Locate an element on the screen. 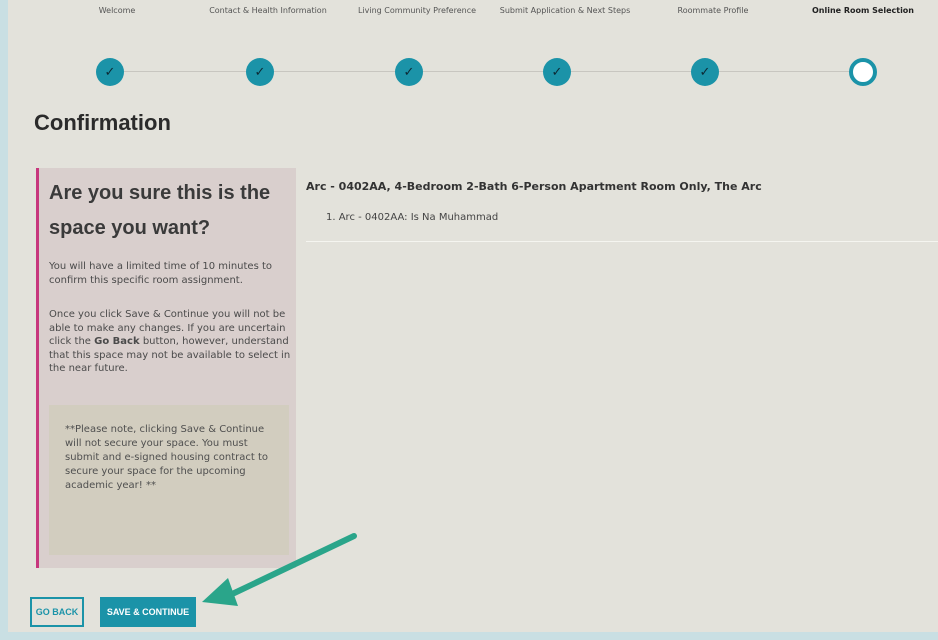 The image size is (938, 640). step-label-welcome: Welcome is located at coordinates (117, 10).